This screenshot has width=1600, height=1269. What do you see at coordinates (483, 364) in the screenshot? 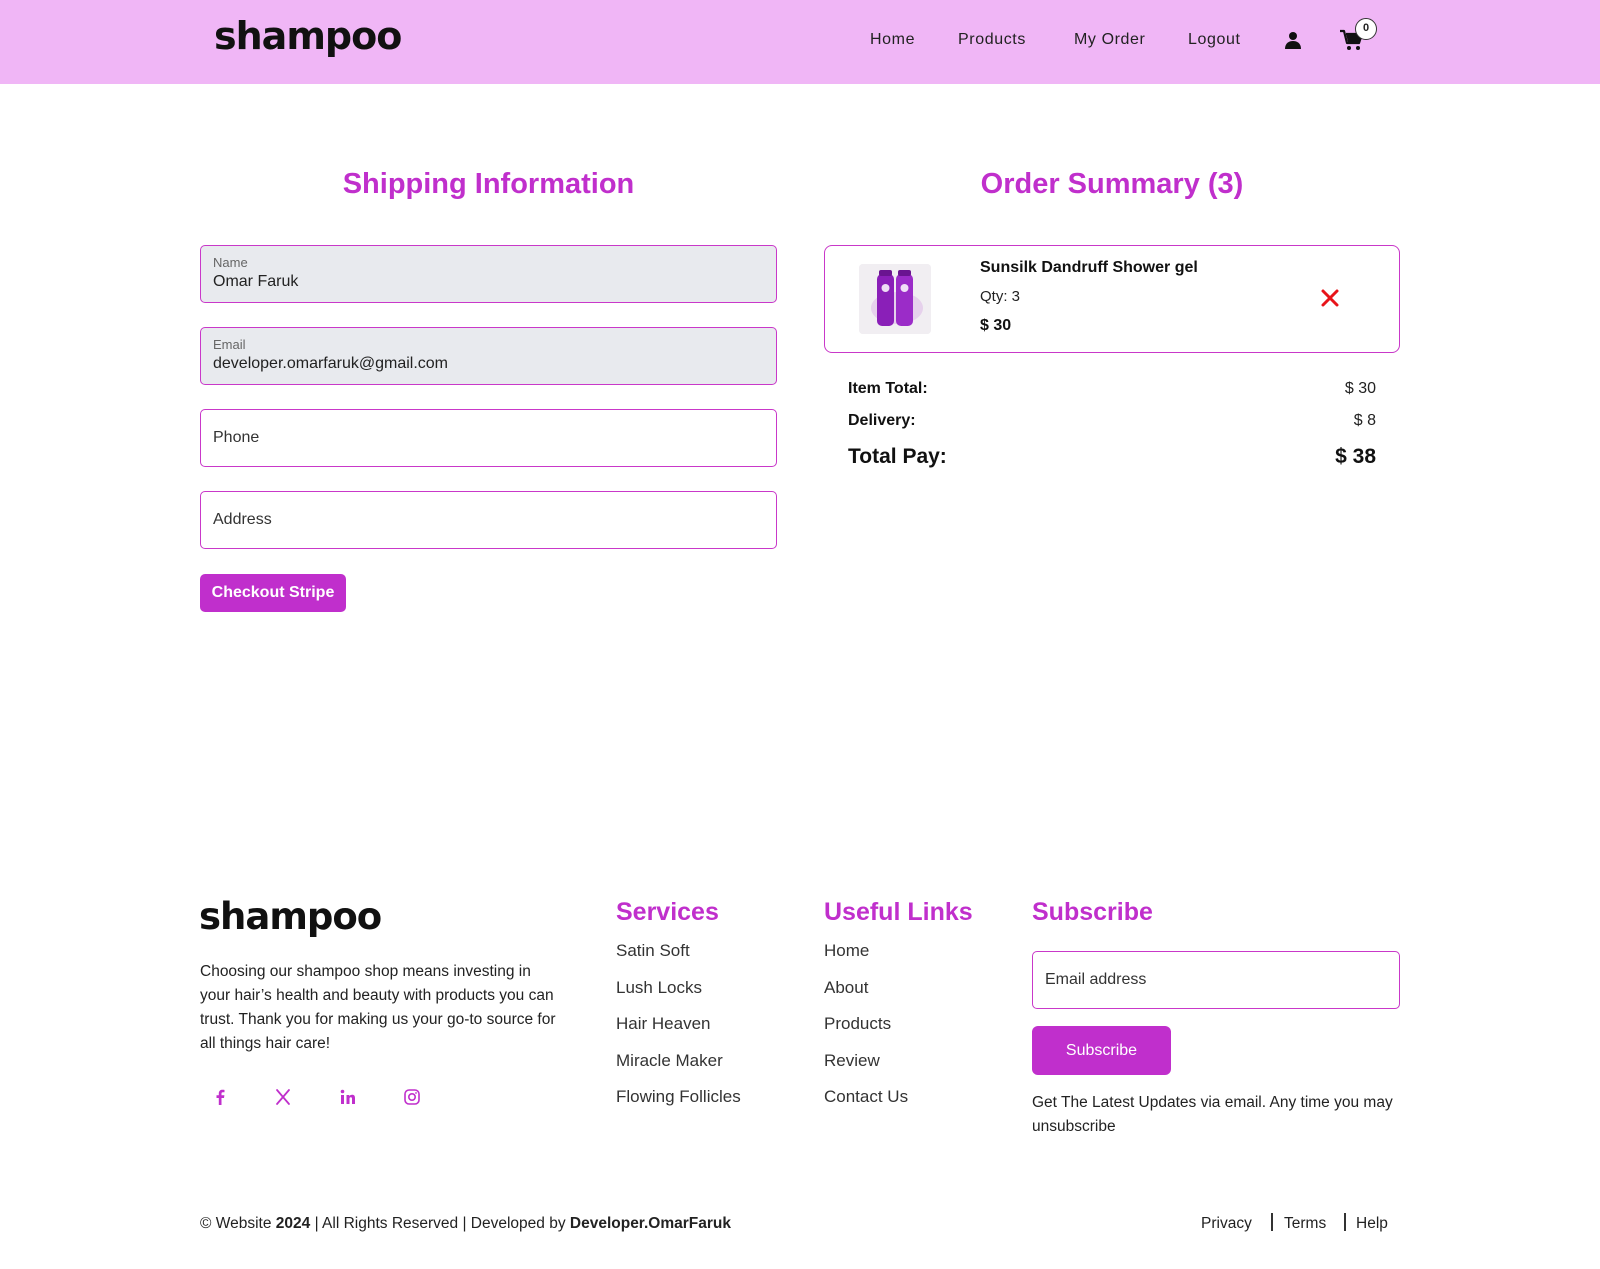
I see `email-input` at bounding box center [483, 364].